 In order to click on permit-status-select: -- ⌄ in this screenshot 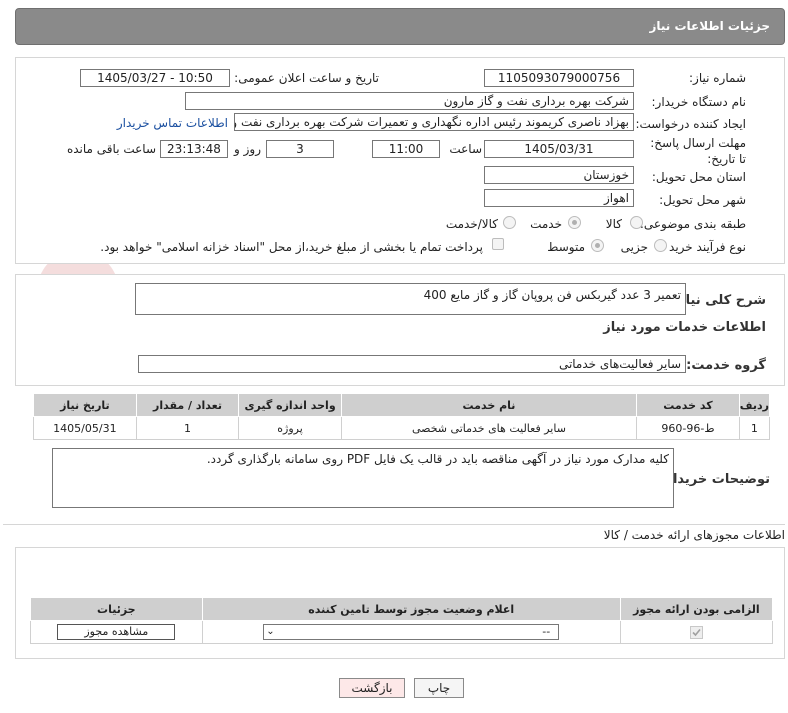, I will do `click(411, 632)`.